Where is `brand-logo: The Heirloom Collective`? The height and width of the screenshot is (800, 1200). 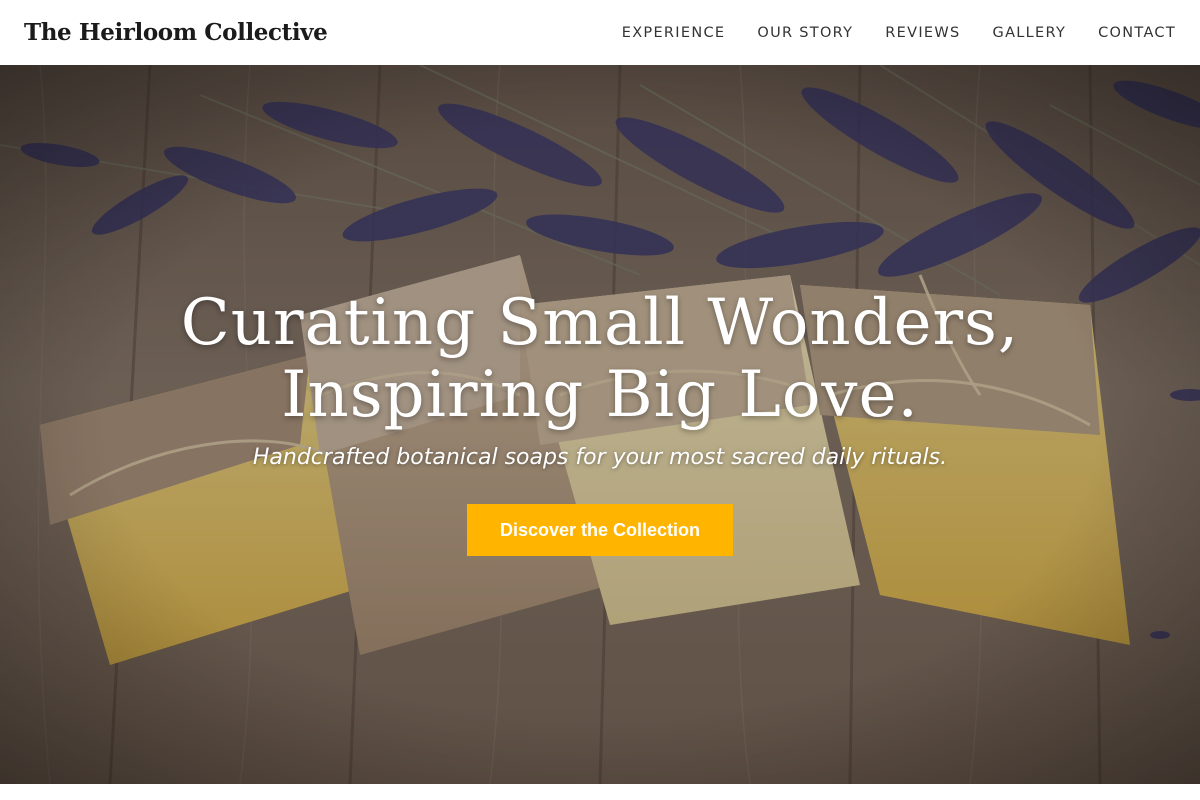
brand-logo: The Heirloom Collective is located at coordinates (176, 32).